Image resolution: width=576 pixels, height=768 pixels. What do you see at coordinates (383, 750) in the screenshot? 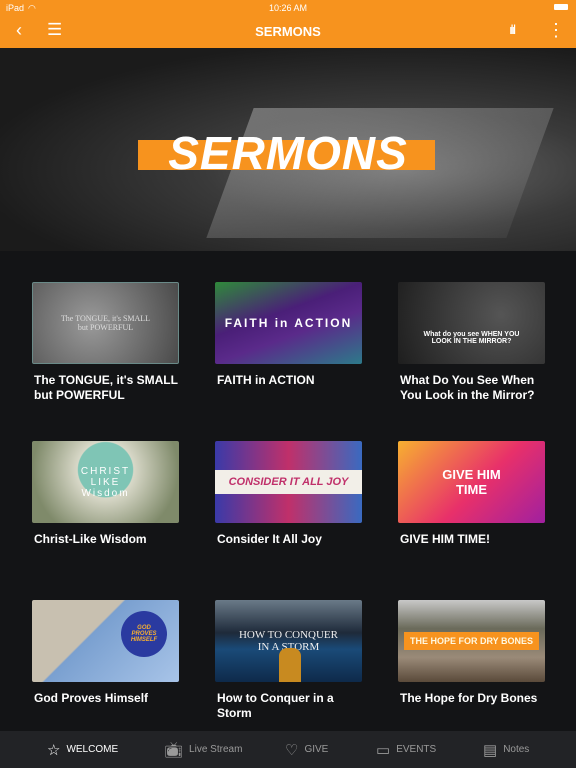
I see `calendar-icon: ▭` at bounding box center [383, 750].